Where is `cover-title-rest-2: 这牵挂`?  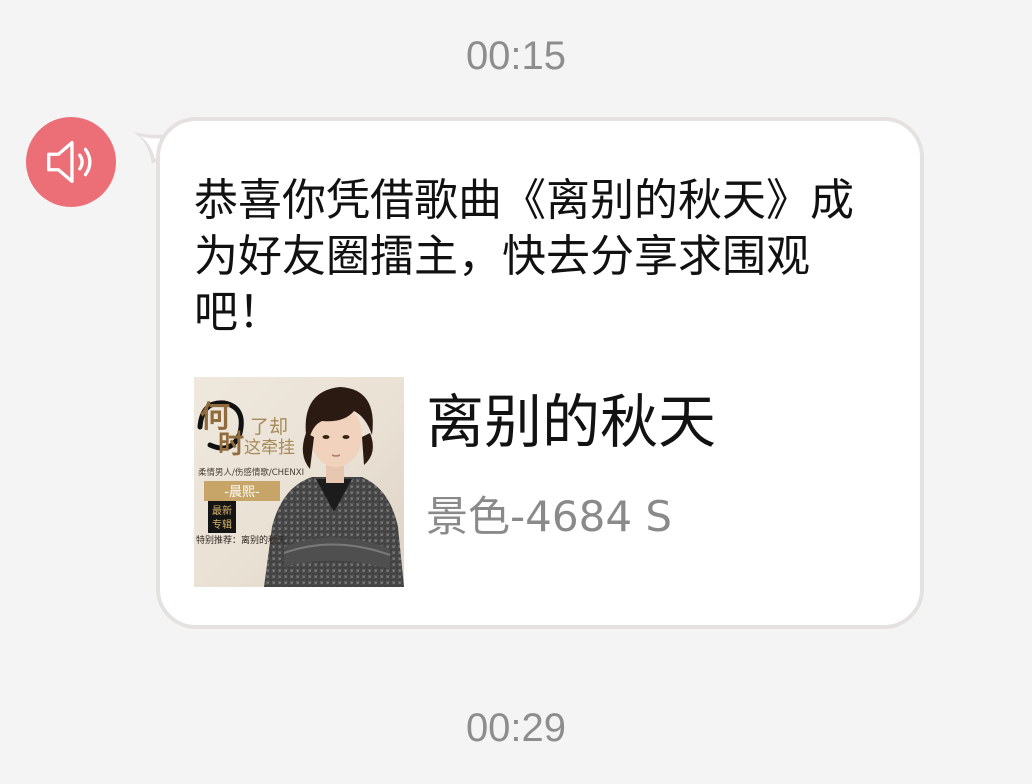 cover-title-rest-2: 这牵挂 is located at coordinates (269, 448).